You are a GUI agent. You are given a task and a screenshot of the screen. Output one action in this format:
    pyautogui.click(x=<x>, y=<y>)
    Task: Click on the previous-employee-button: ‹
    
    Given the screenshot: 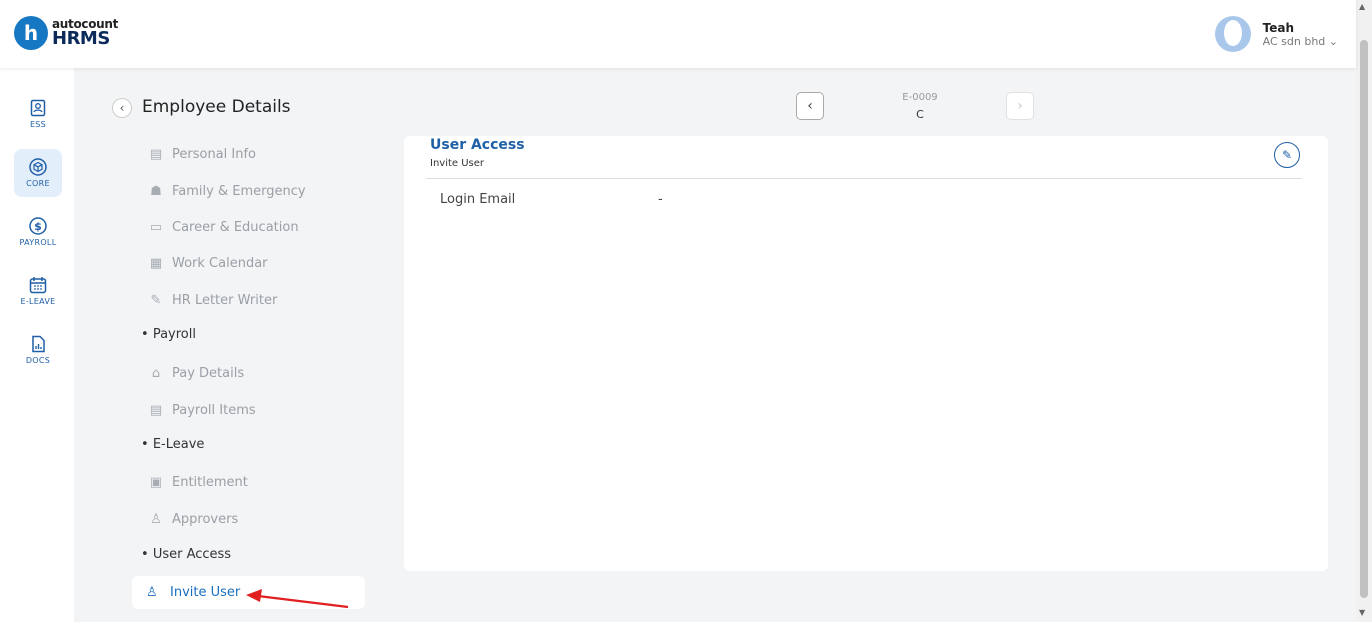 What is the action you would take?
    pyautogui.click(x=810, y=106)
    